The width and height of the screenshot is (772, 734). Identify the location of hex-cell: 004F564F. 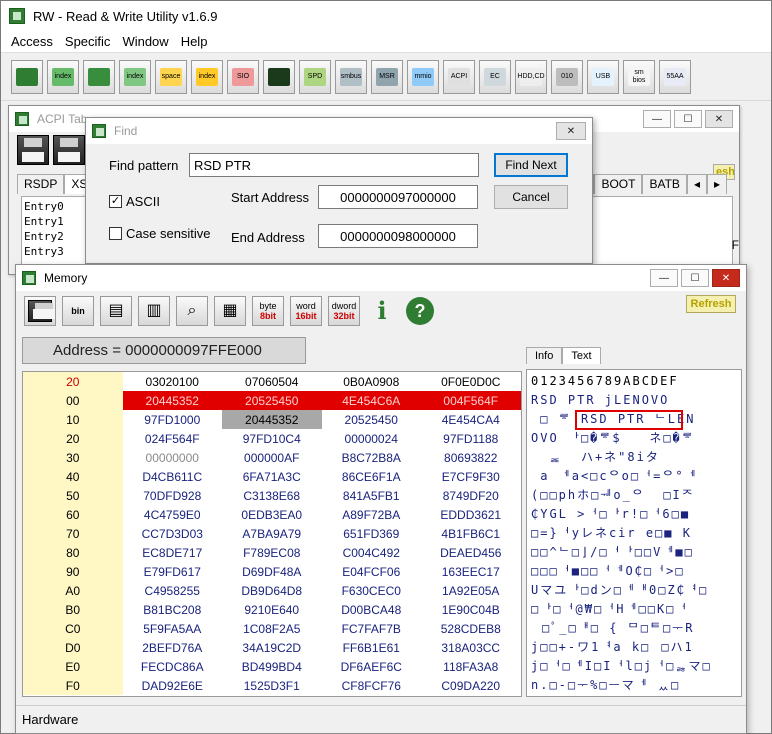
(471, 400).